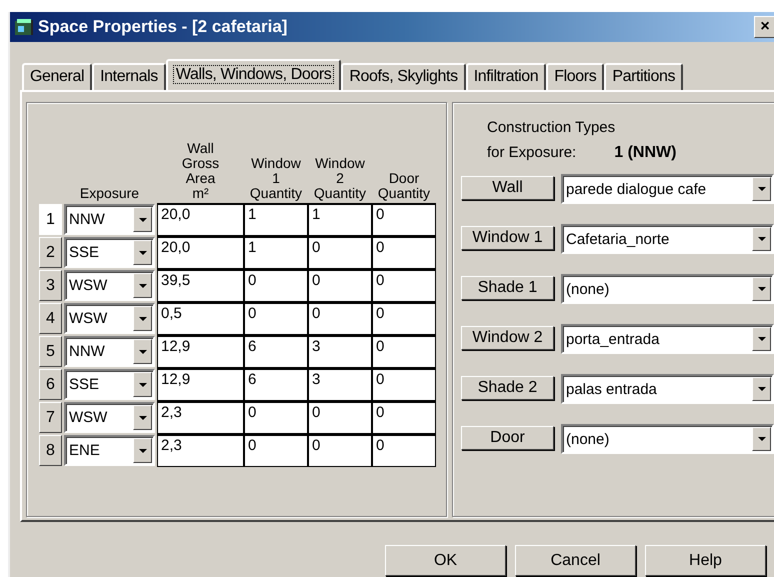  What do you see at coordinates (507, 238) in the screenshot?
I see `construction-button: Window 1` at bounding box center [507, 238].